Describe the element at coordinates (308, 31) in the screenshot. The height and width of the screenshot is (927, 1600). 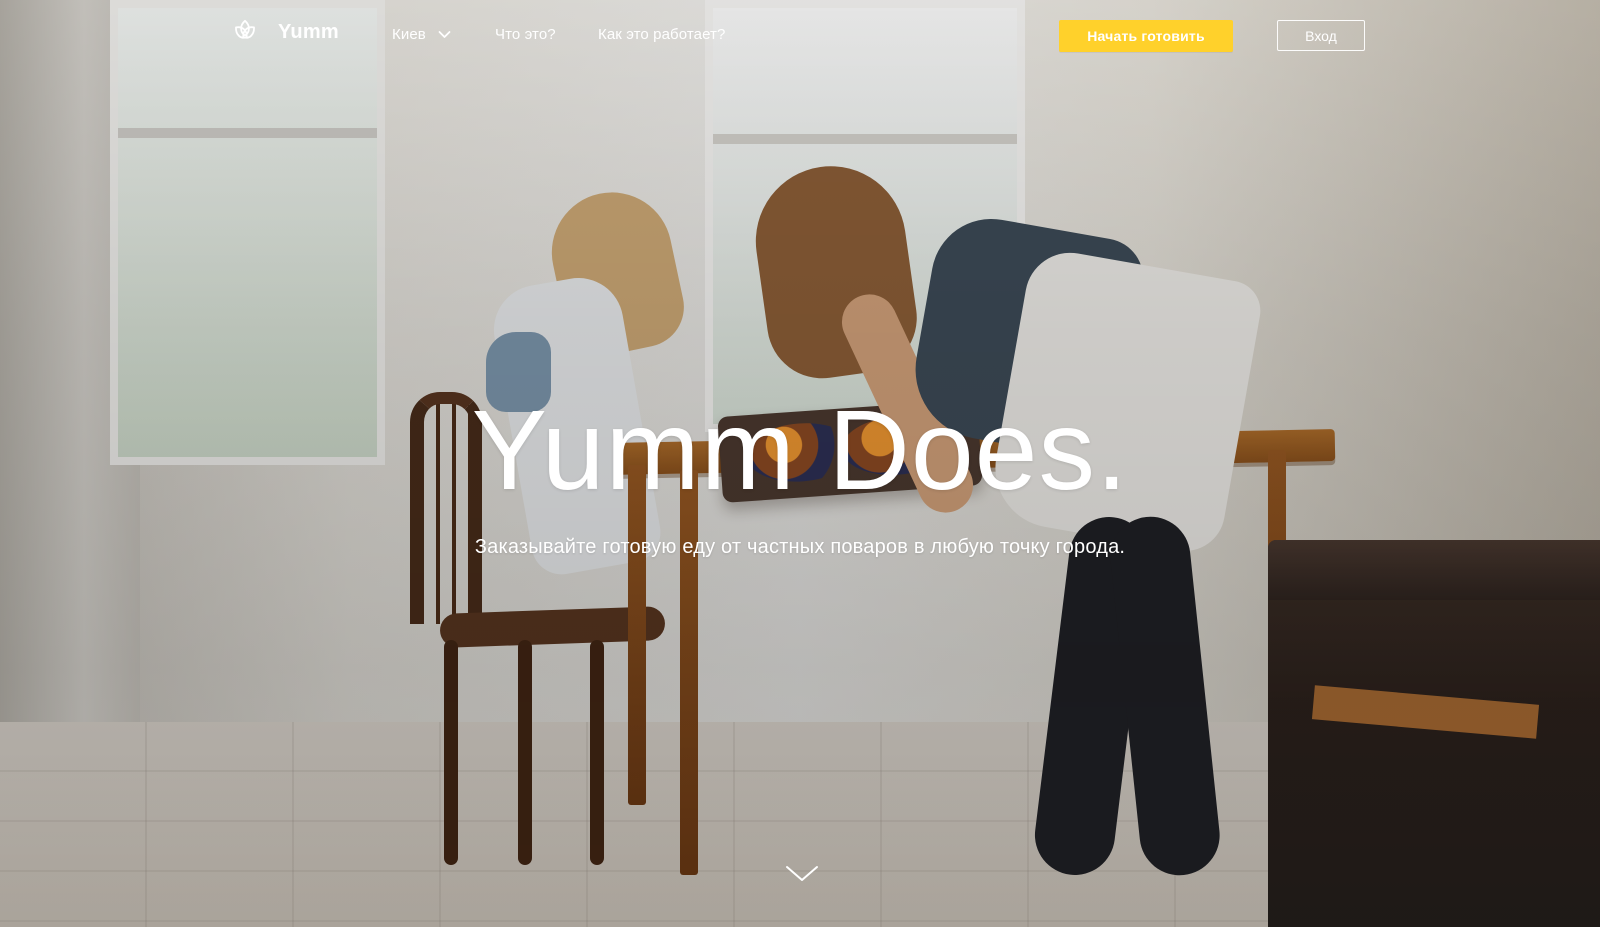
I see `brand-name: Yumm` at that location.